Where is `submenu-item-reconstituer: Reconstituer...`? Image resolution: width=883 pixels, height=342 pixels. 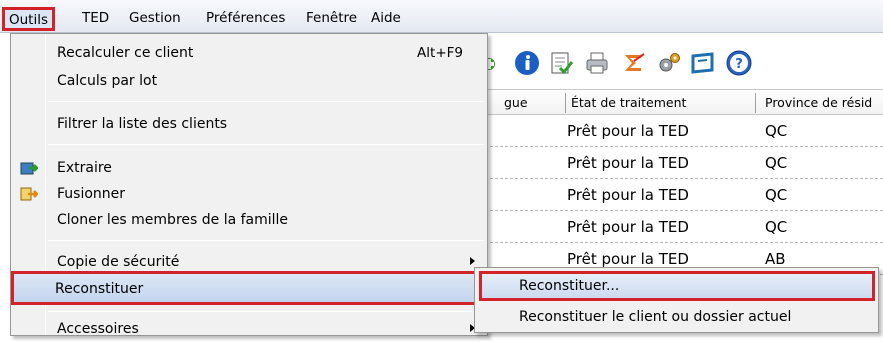
submenu-item-reconstituer: Reconstituer... is located at coordinates (677, 286).